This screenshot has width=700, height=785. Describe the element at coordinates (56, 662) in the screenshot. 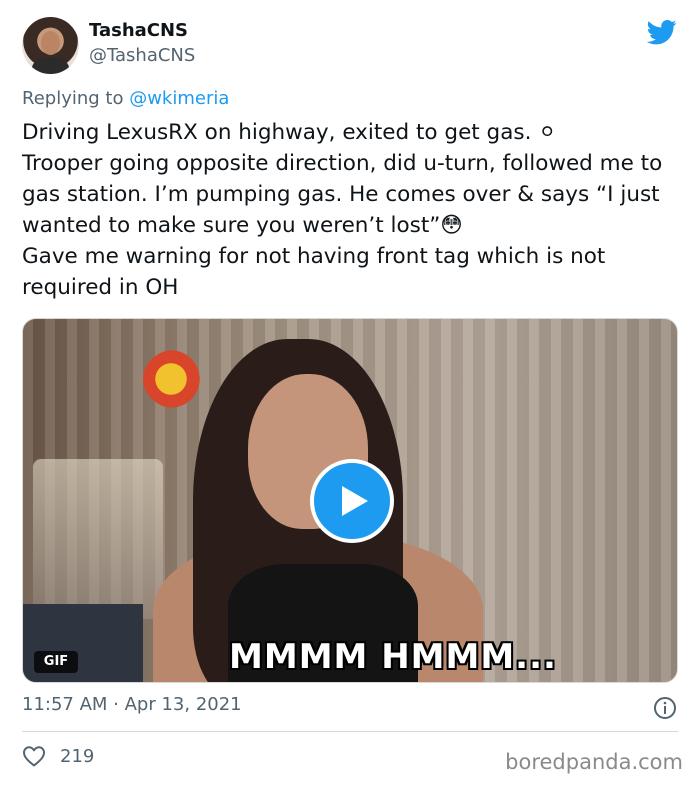

I see `gif-badge: GIF` at that location.